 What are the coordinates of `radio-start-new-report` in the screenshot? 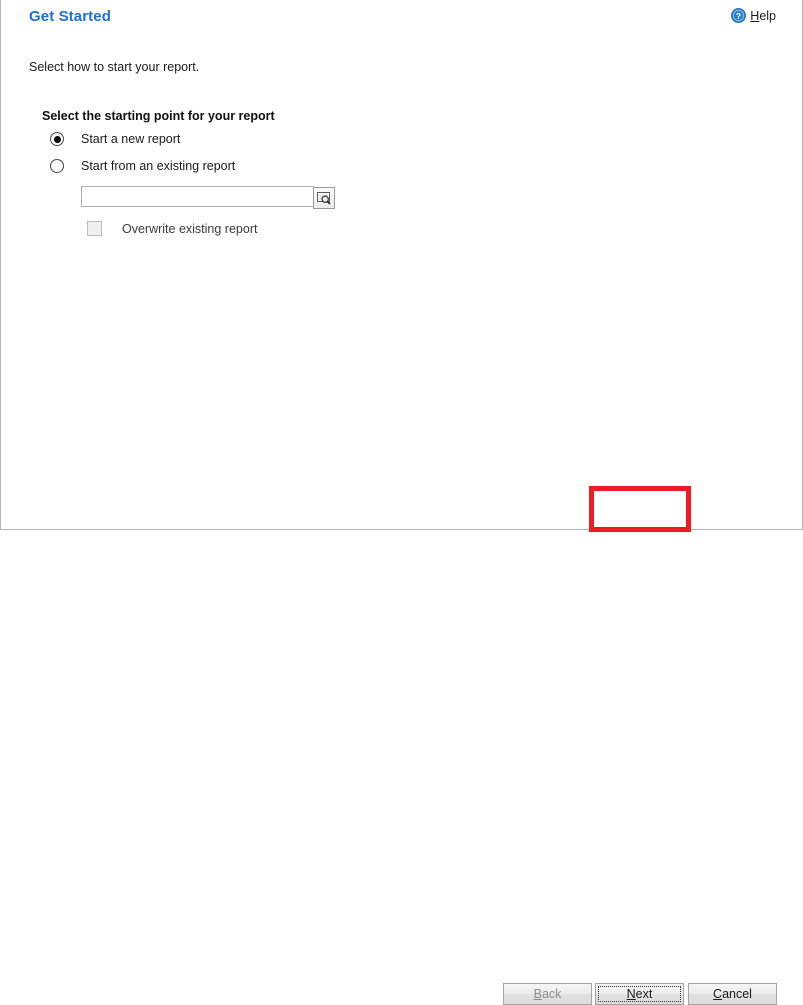 It's located at (57, 139).